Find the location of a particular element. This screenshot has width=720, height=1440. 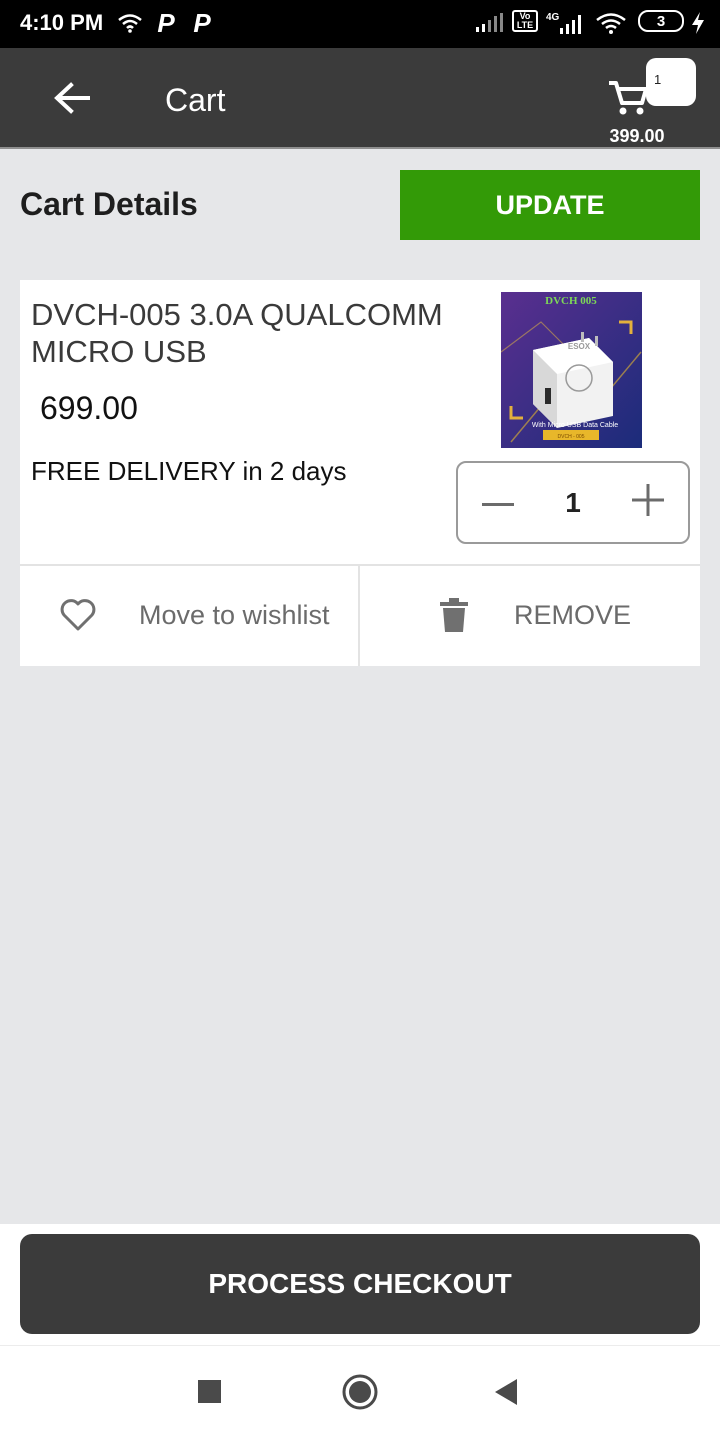

battery-icon: 3 is located at coordinates (661, 21).